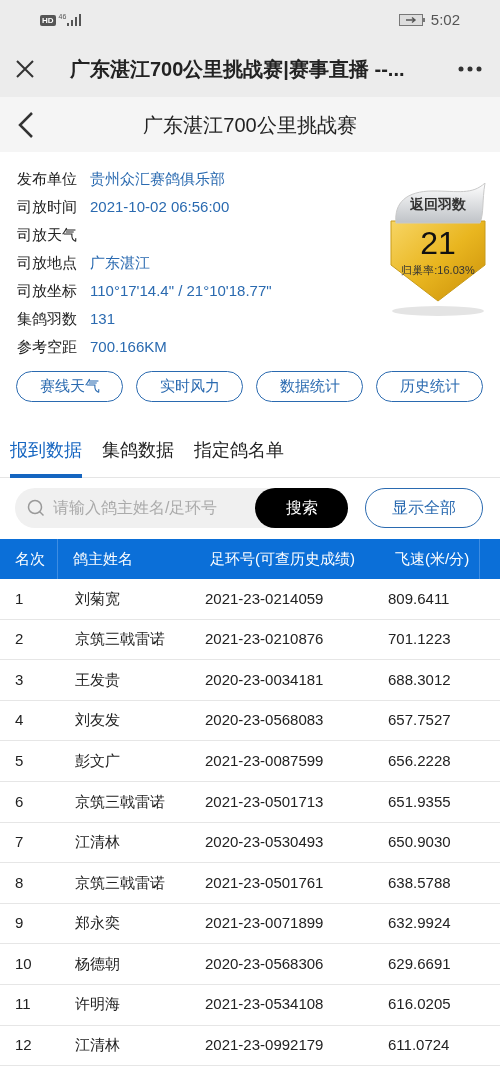  What do you see at coordinates (419, 720) in the screenshot?
I see `table-cell-text: 657.7527` at bounding box center [419, 720].